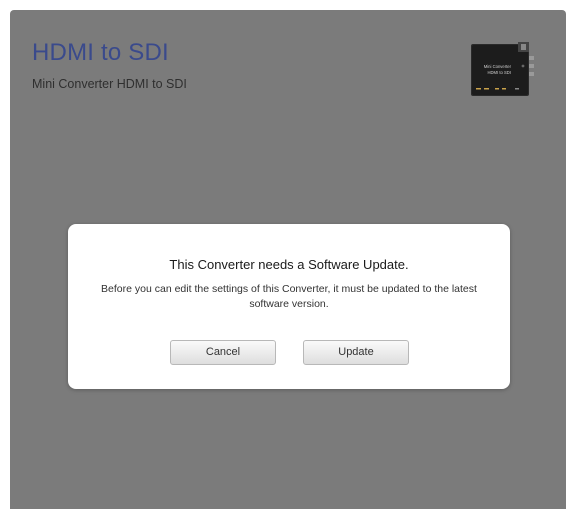  I want to click on update-button: Update, so click(356, 352).